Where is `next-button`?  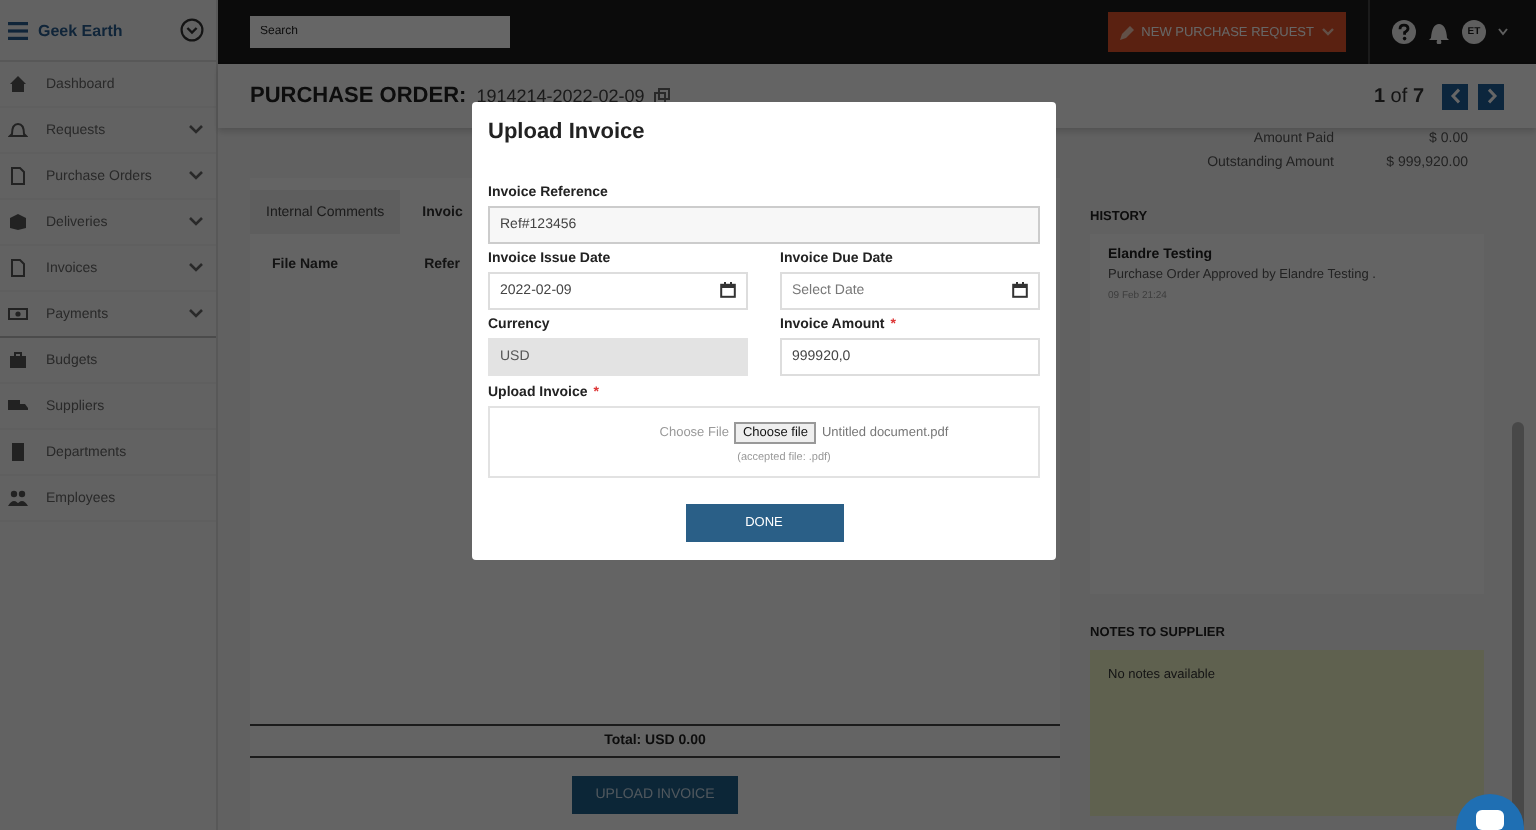 next-button is located at coordinates (1491, 96).